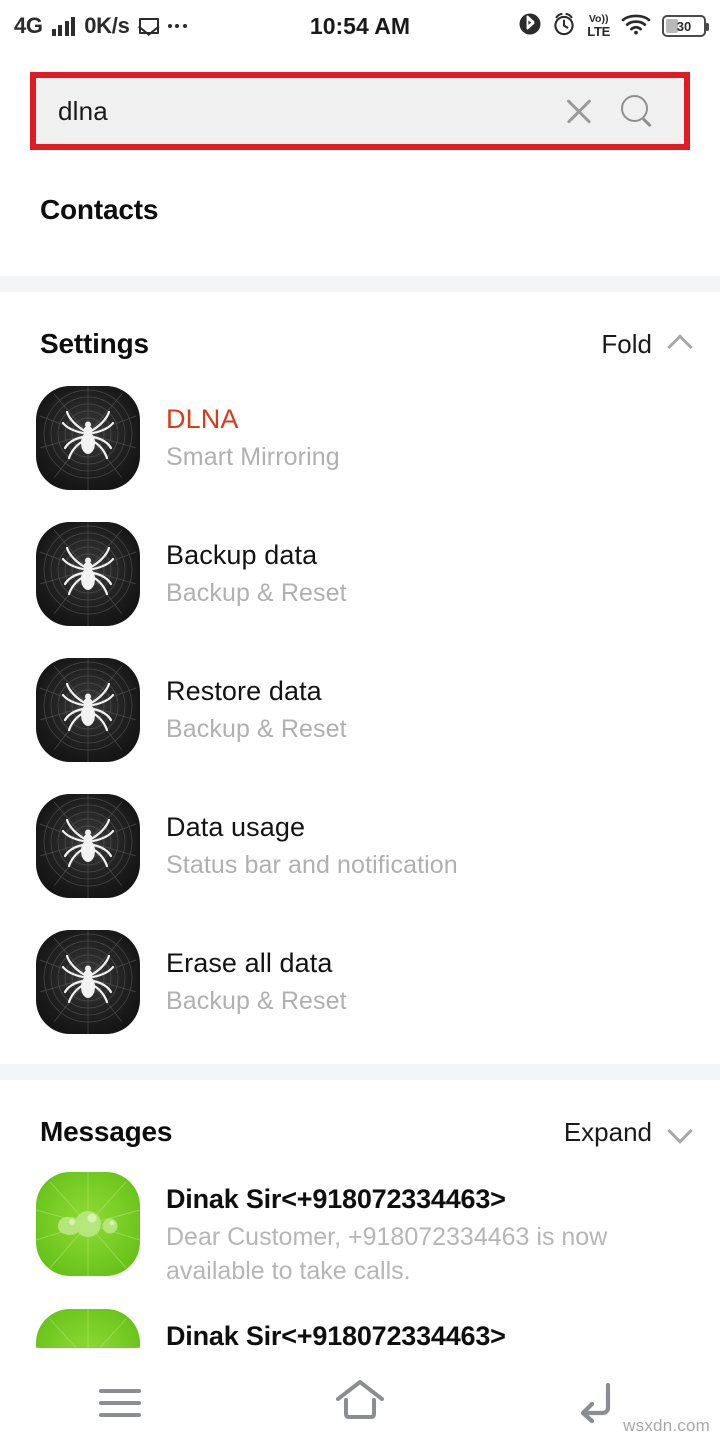 The width and height of the screenshot is (720, 1440). I want to click on wifi-icon, so click(636, 26).